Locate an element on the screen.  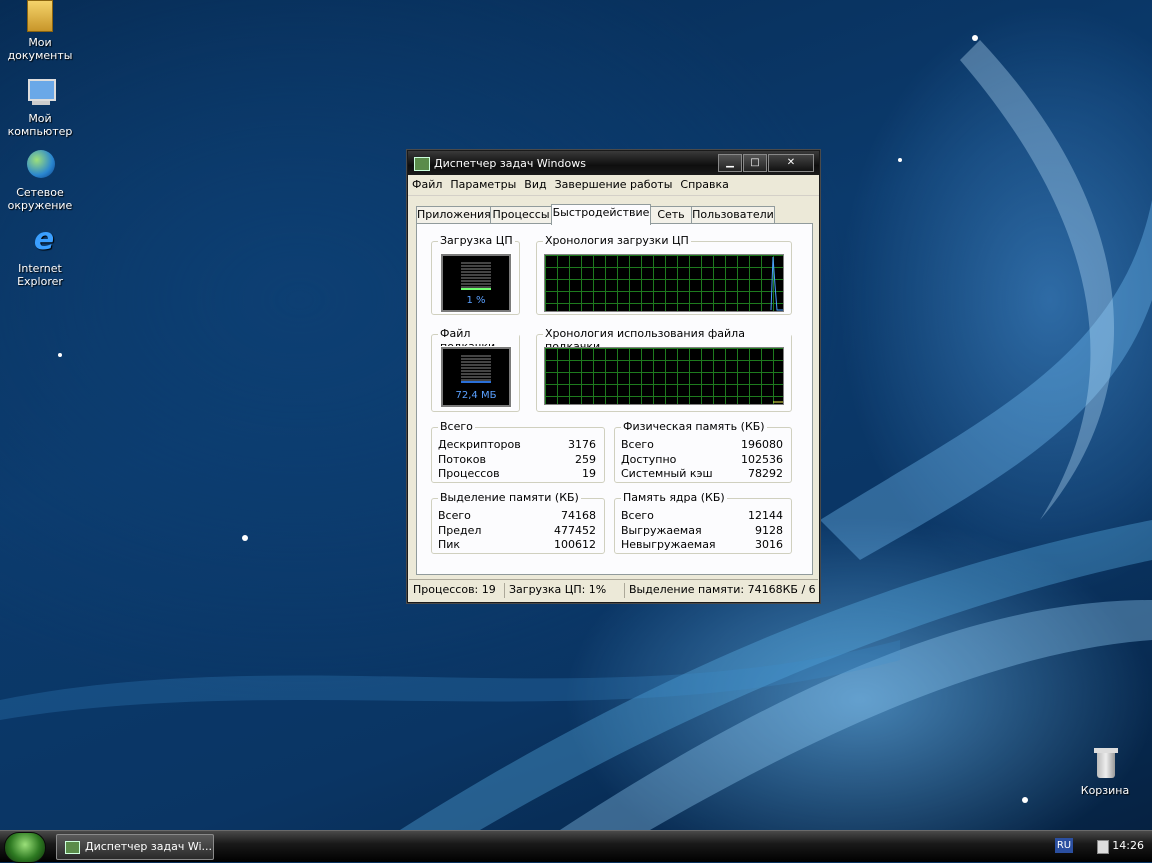
cpu-usage-meter: 1 % is located at coordinates (476, 283).